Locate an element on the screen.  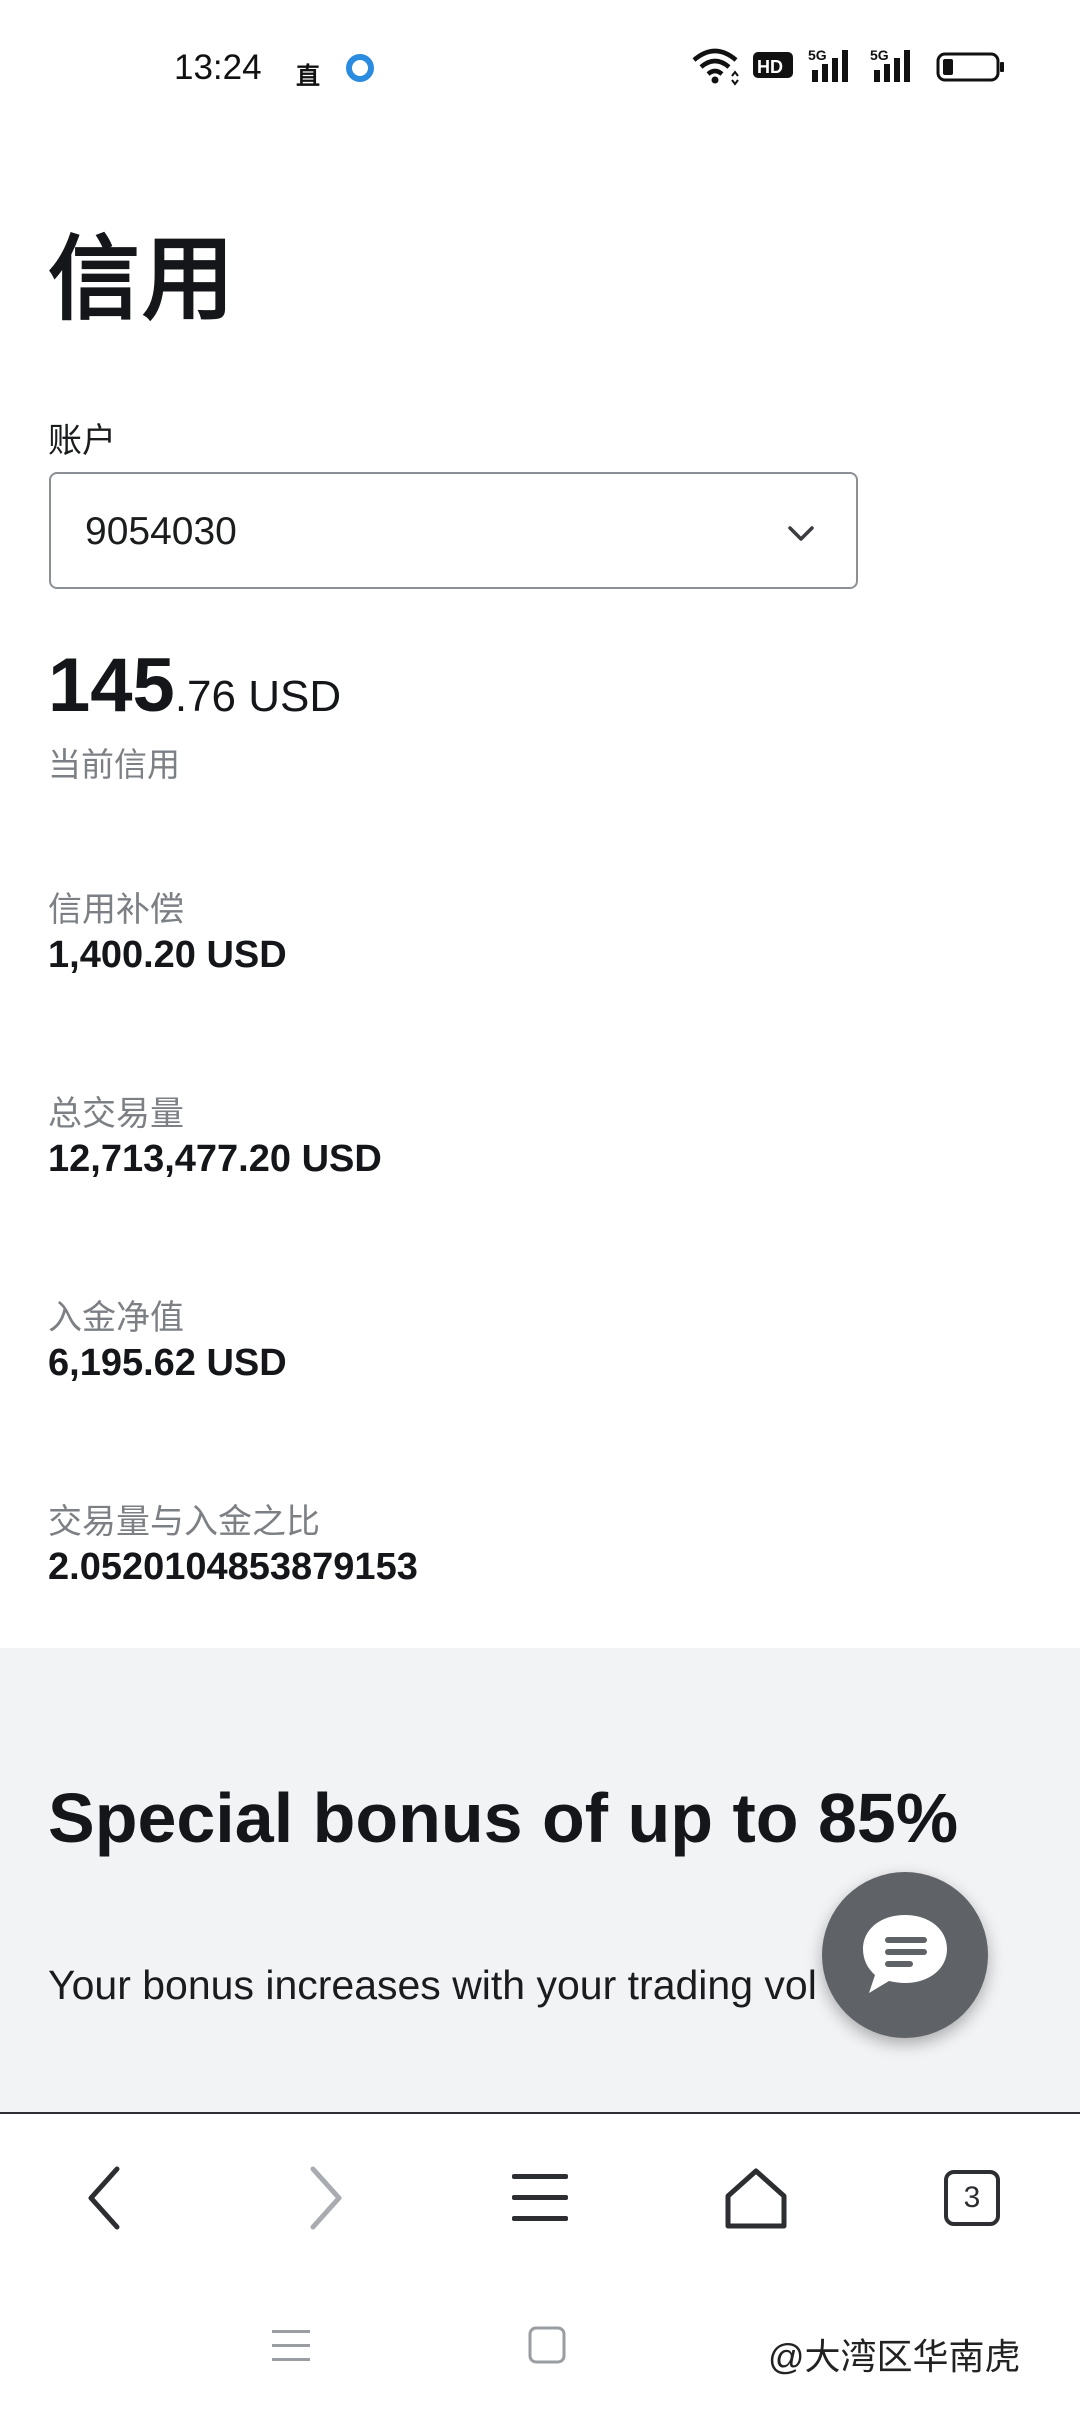
recent-apps-icon is located at coordinates (291, 2345).